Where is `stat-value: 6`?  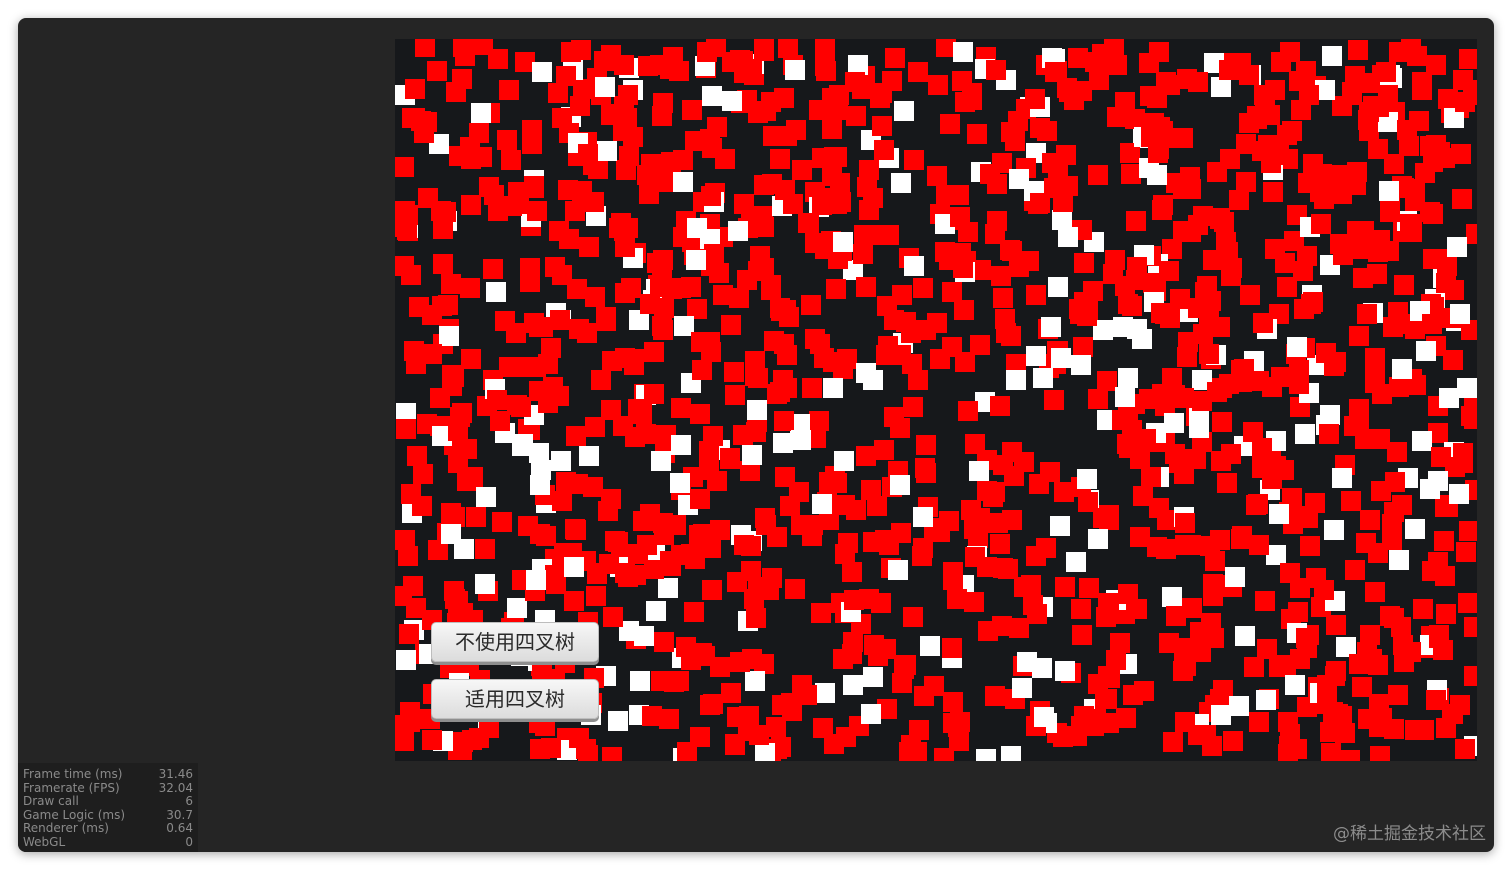
stat-value: 6 is located at coordinates (189, 801).